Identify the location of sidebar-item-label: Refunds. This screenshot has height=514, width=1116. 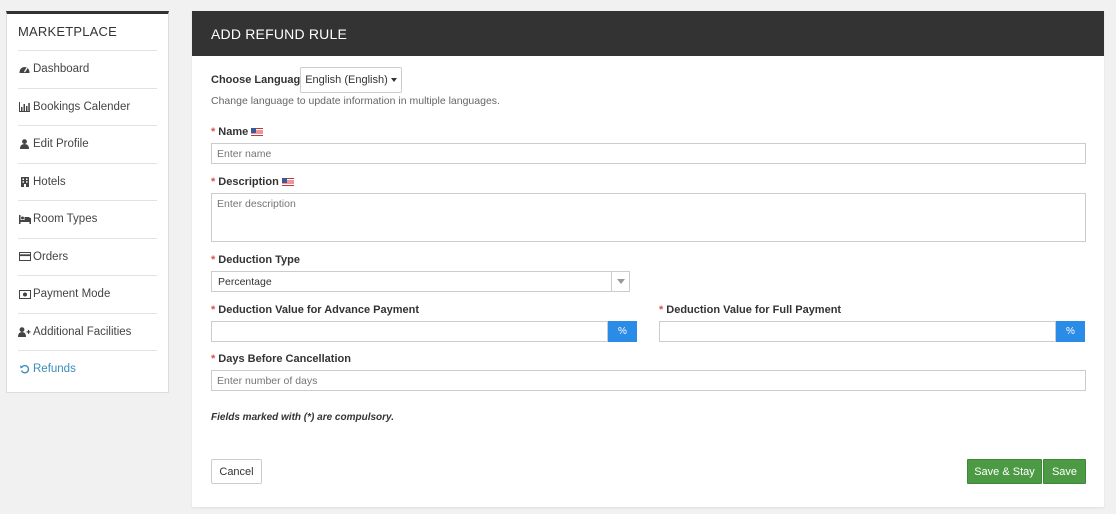
(54, 369).